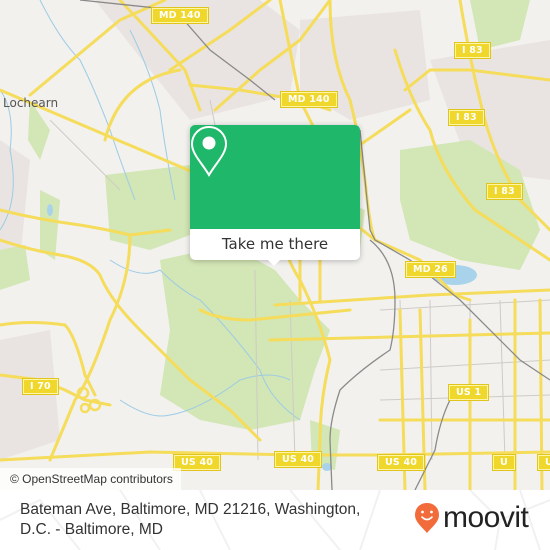  Describe the element at coordinates (40, 386) in the screenshot. I see `route-shield-i-70: I 70` at that location.